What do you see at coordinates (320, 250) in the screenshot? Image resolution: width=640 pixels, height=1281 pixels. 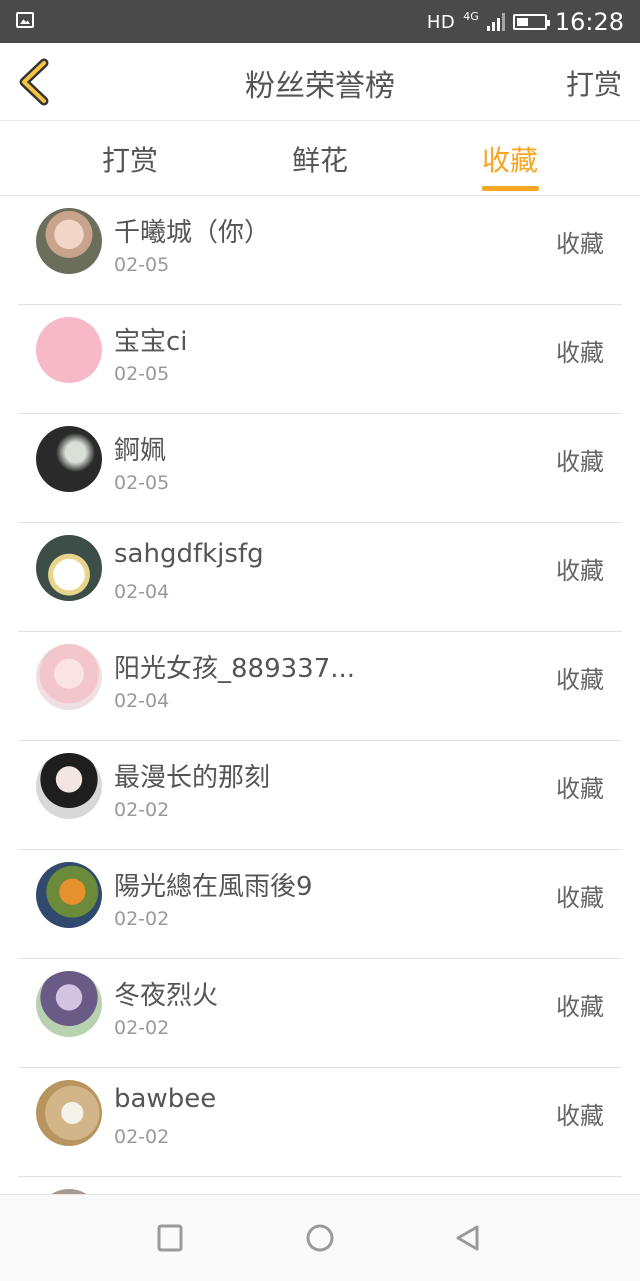 I see `list-item: 千曦城（你） 02-05 收藏` at bounding box center [320, 250].